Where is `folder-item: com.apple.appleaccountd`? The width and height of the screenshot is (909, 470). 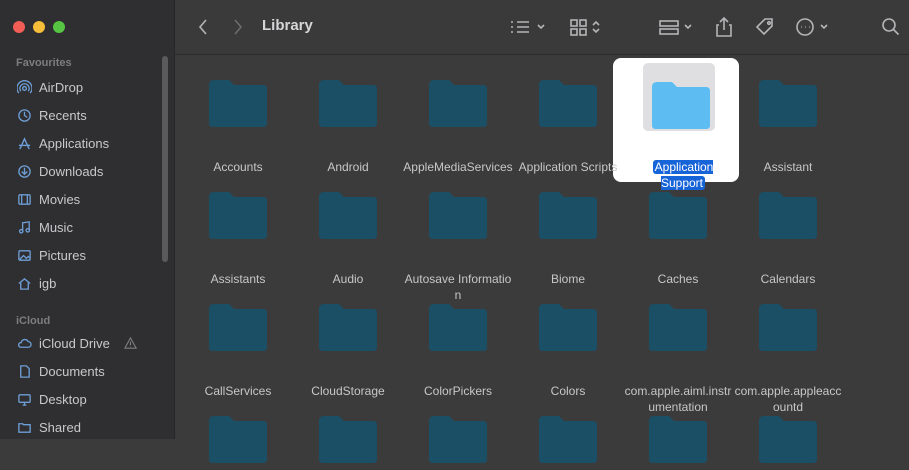 folder-item: com.apple.appleaccountd is located at coordinates (788, 359).